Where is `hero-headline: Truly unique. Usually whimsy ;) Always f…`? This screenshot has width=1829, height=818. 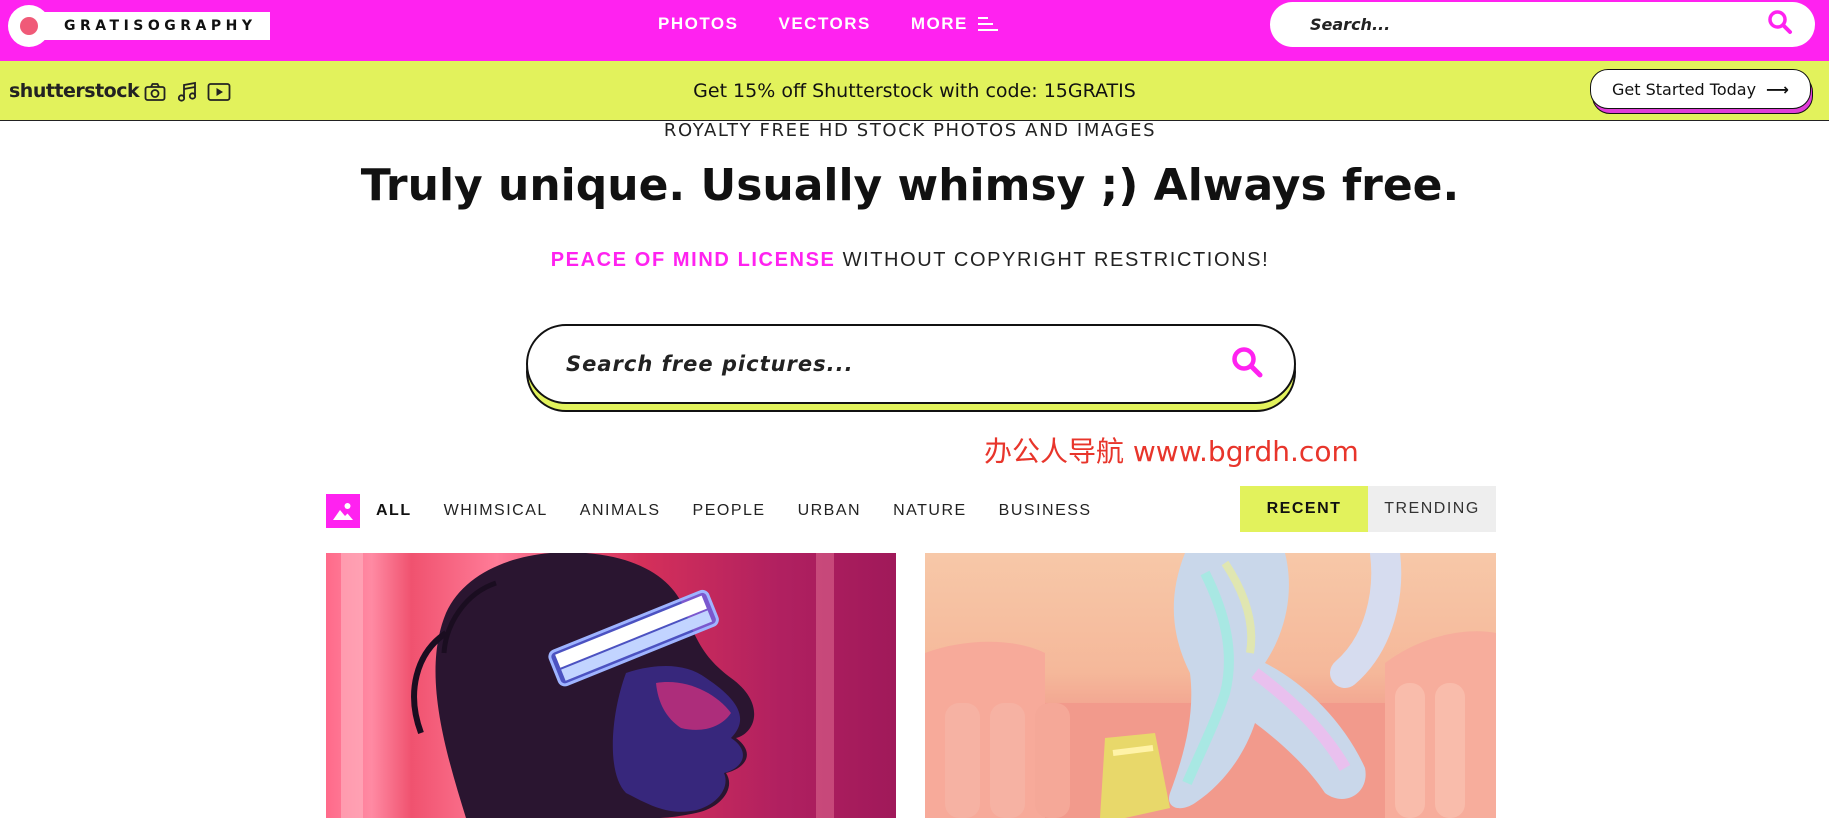 hero-headline: Truly unique. Usually whimsy ;) Always f… is located at coordinates (910, 185).